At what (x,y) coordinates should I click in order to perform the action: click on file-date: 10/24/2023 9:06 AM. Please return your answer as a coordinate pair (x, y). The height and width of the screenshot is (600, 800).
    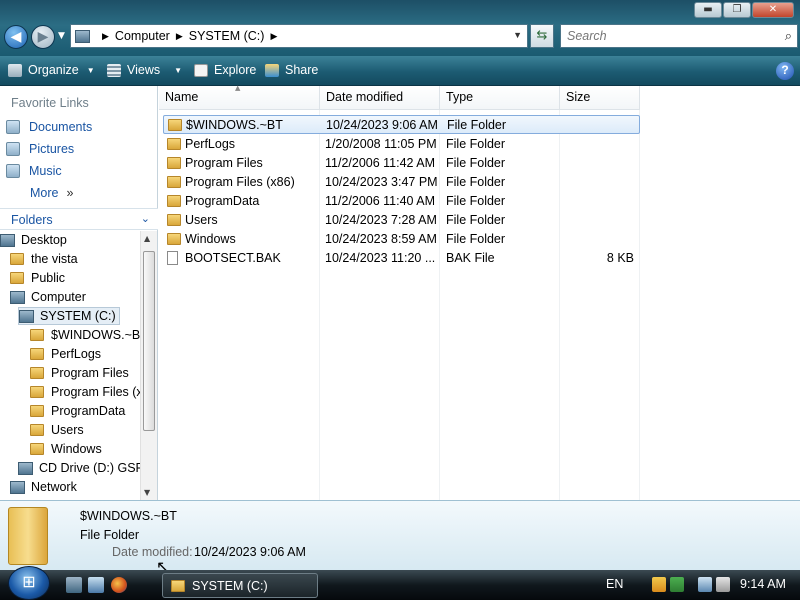
    Looking at the image, I should click on (382, 124).